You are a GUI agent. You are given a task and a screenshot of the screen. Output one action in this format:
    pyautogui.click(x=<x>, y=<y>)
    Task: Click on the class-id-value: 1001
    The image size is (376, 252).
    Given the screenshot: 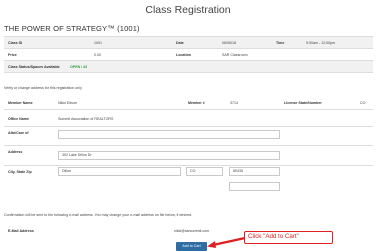 What is the action you would take?
    pyautogui.click(x=98, y=43)
    